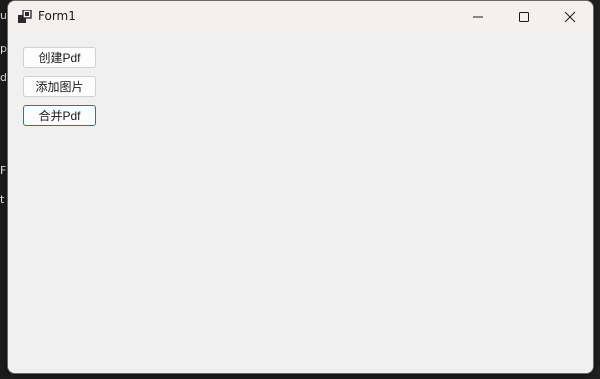 The image size is (600, 379). I want to click on maximize-icon, so click(524, 16).